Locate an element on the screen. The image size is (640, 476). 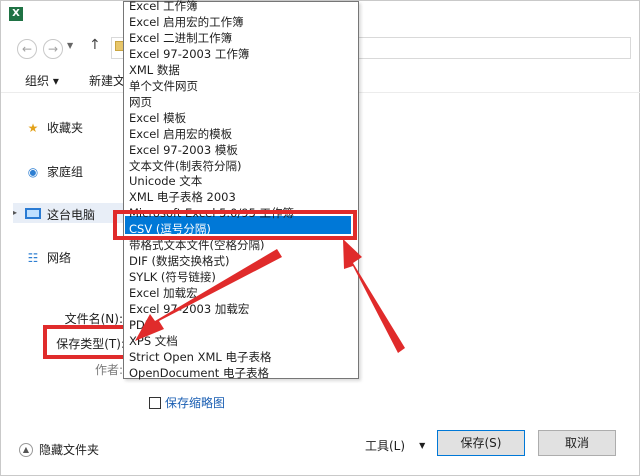
tools-menu: 工具(L) ▼ is located at coordinates (395, 445).